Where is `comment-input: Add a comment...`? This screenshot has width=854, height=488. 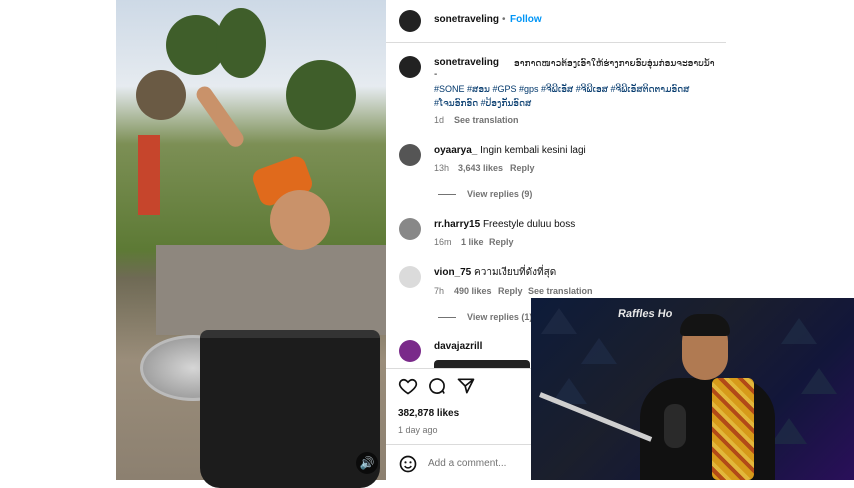
comment-input: Add a comment... is located at coordinates (467, 464).